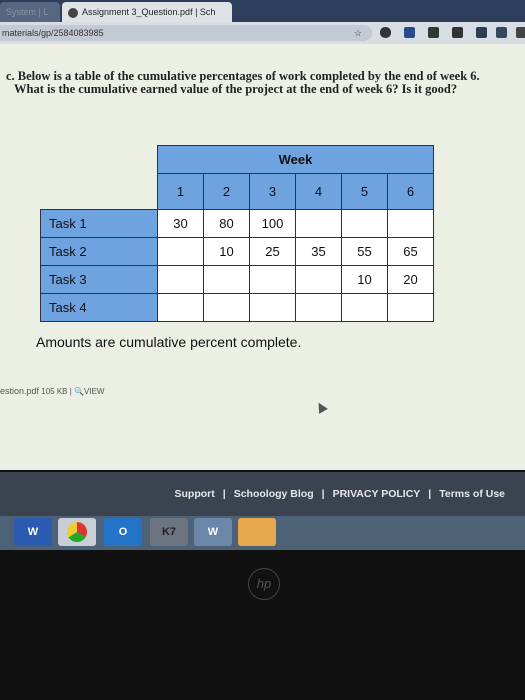 The height and width of the screenshot is (700, 525). I want to click on url-text: materials/gp/2584083985, so click(53, 33).